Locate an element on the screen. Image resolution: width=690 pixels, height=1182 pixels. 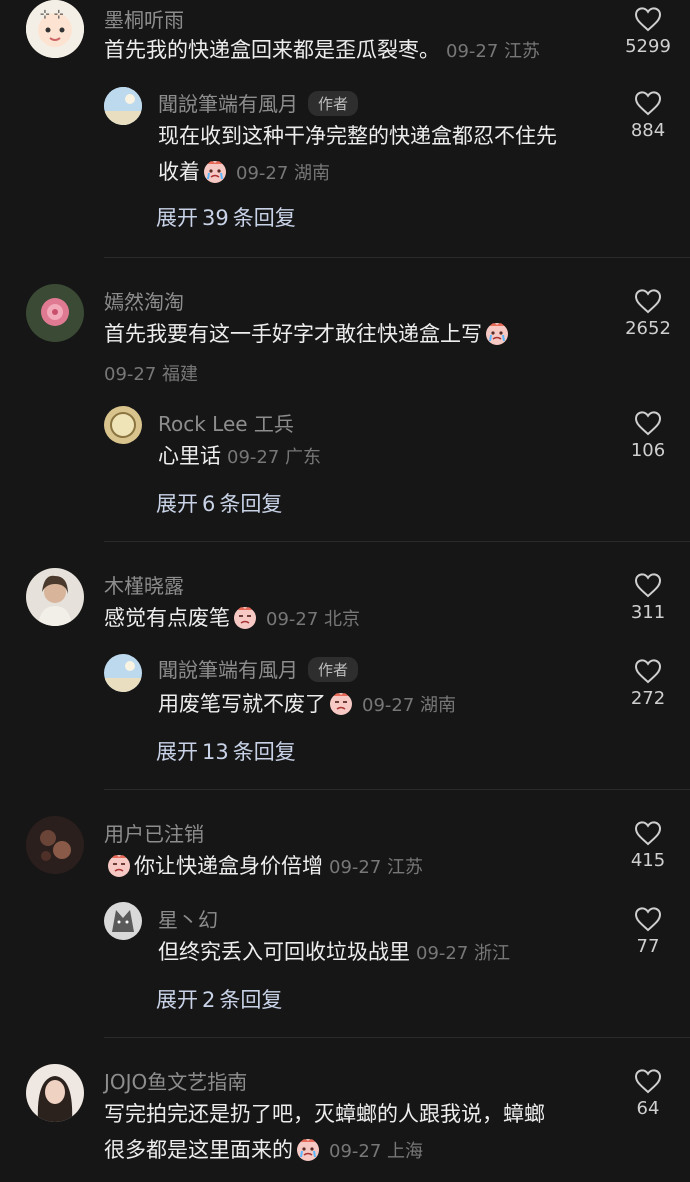
comment-meta: 09-27 北京 is located at coordinates (313, 619).